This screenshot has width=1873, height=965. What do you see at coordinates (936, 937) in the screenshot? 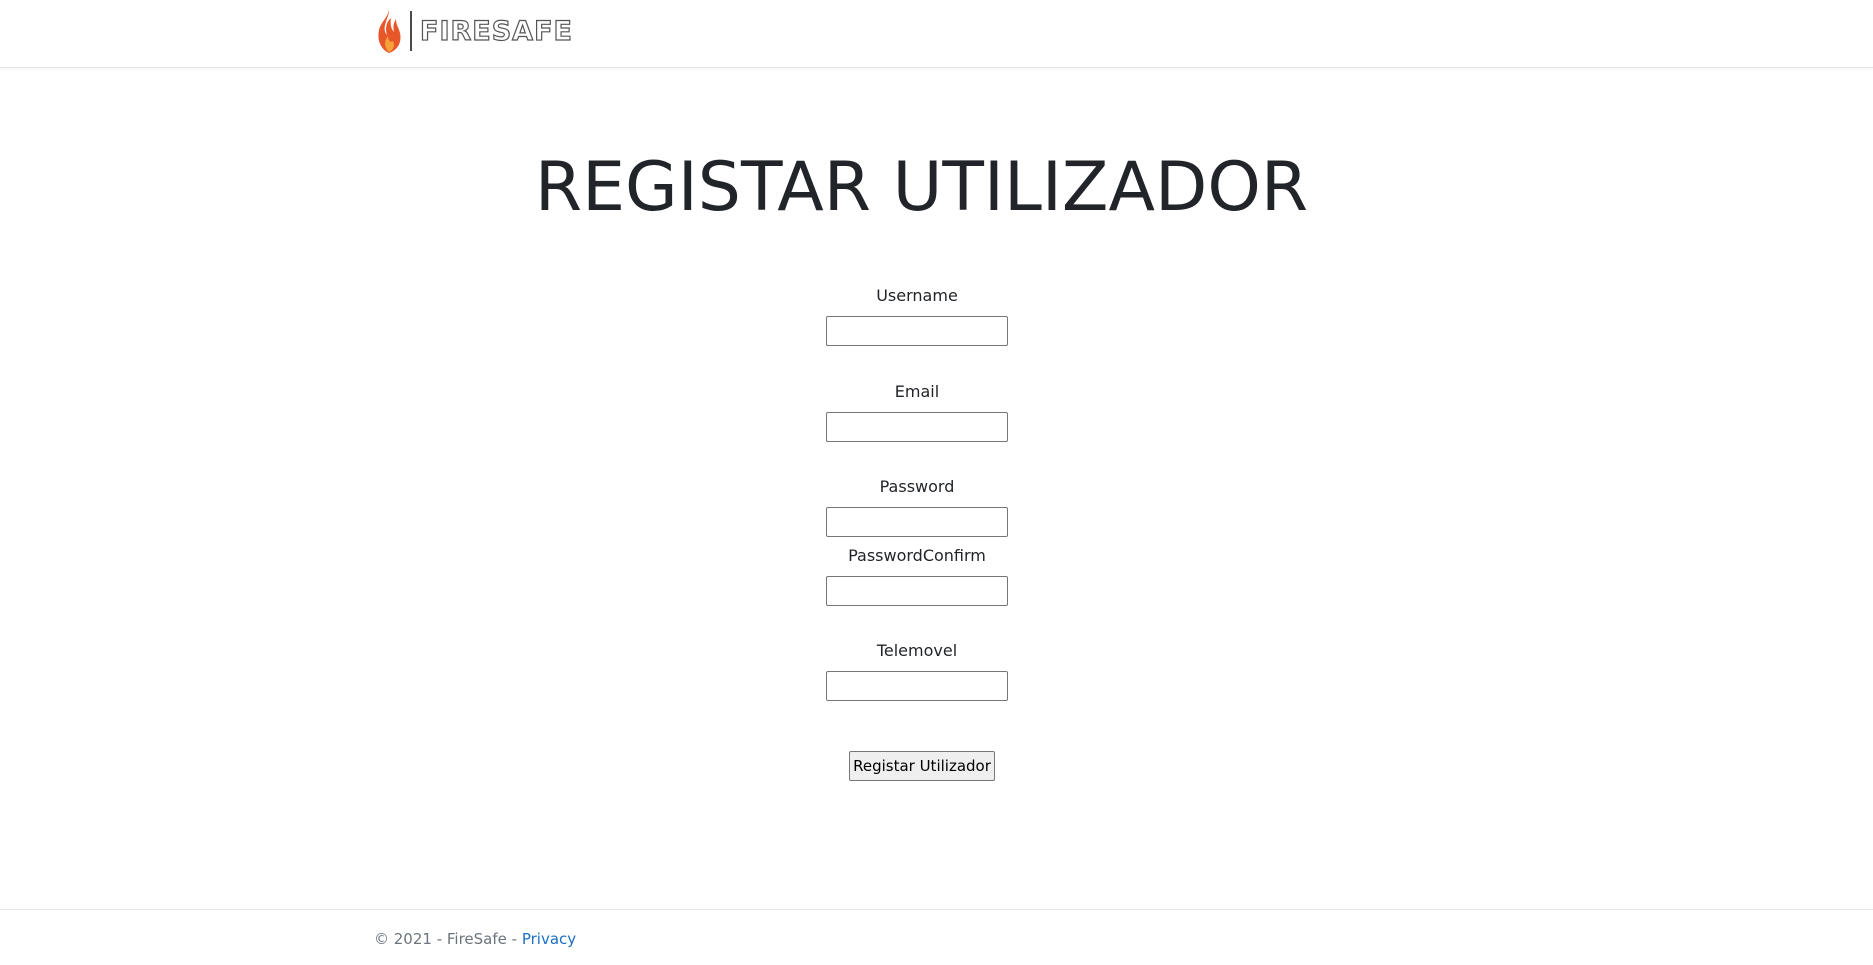
I see `footer: © 2021 - FireSafe - Privacy` at bounding box center [936, 937].